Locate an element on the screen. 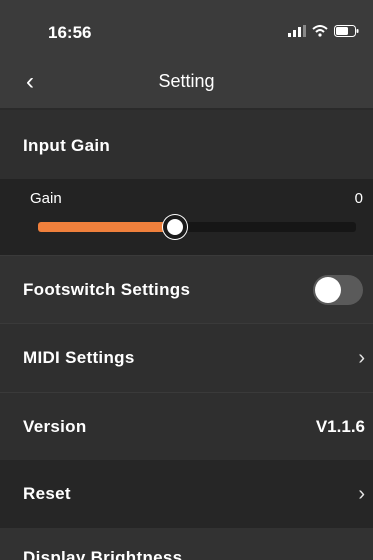 The width and height of the screenshot is (373, 560). footswitch-settings-row: Footswitch Settings is located at coordinates (186, 289).